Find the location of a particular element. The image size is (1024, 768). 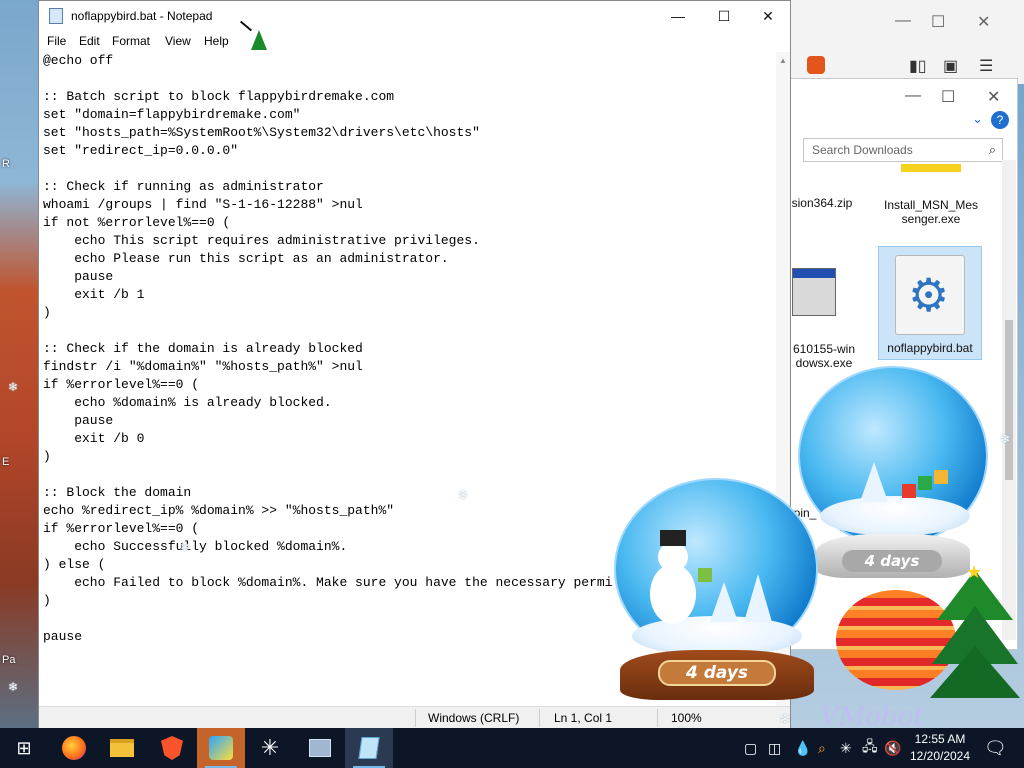

text-line: set "redirect_ip=0.0.0.0" is located at coordinates (141, 150).